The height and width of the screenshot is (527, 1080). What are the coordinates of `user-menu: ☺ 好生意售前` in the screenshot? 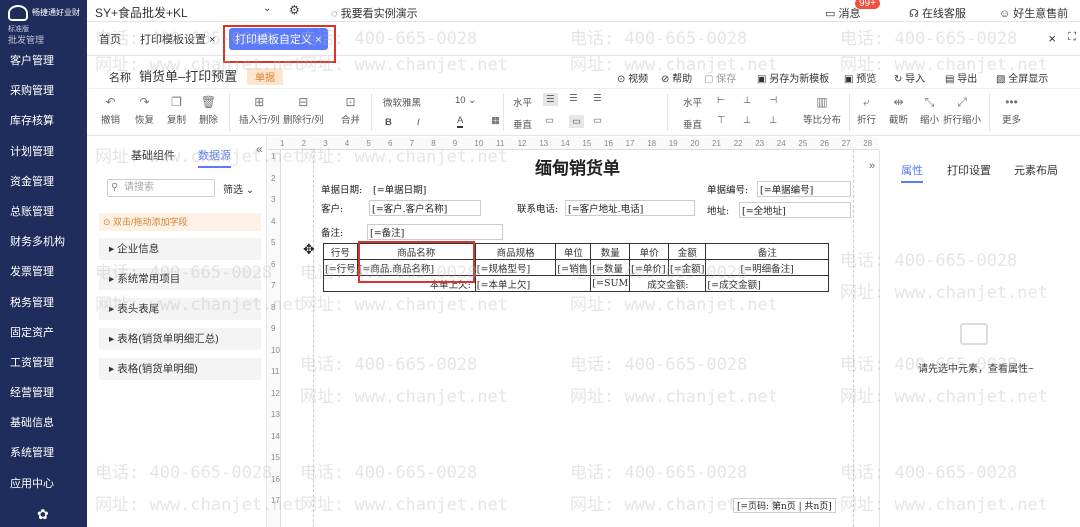 It's located at (1033, 13).